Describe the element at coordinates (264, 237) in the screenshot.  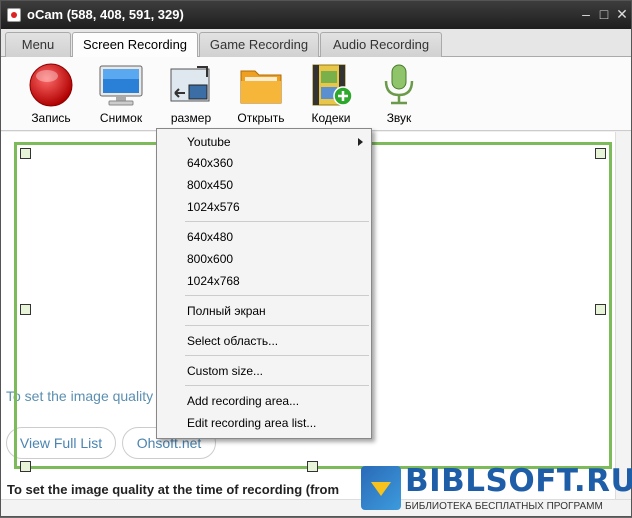
I see `menu-item-640x480: 640x480` at that location.